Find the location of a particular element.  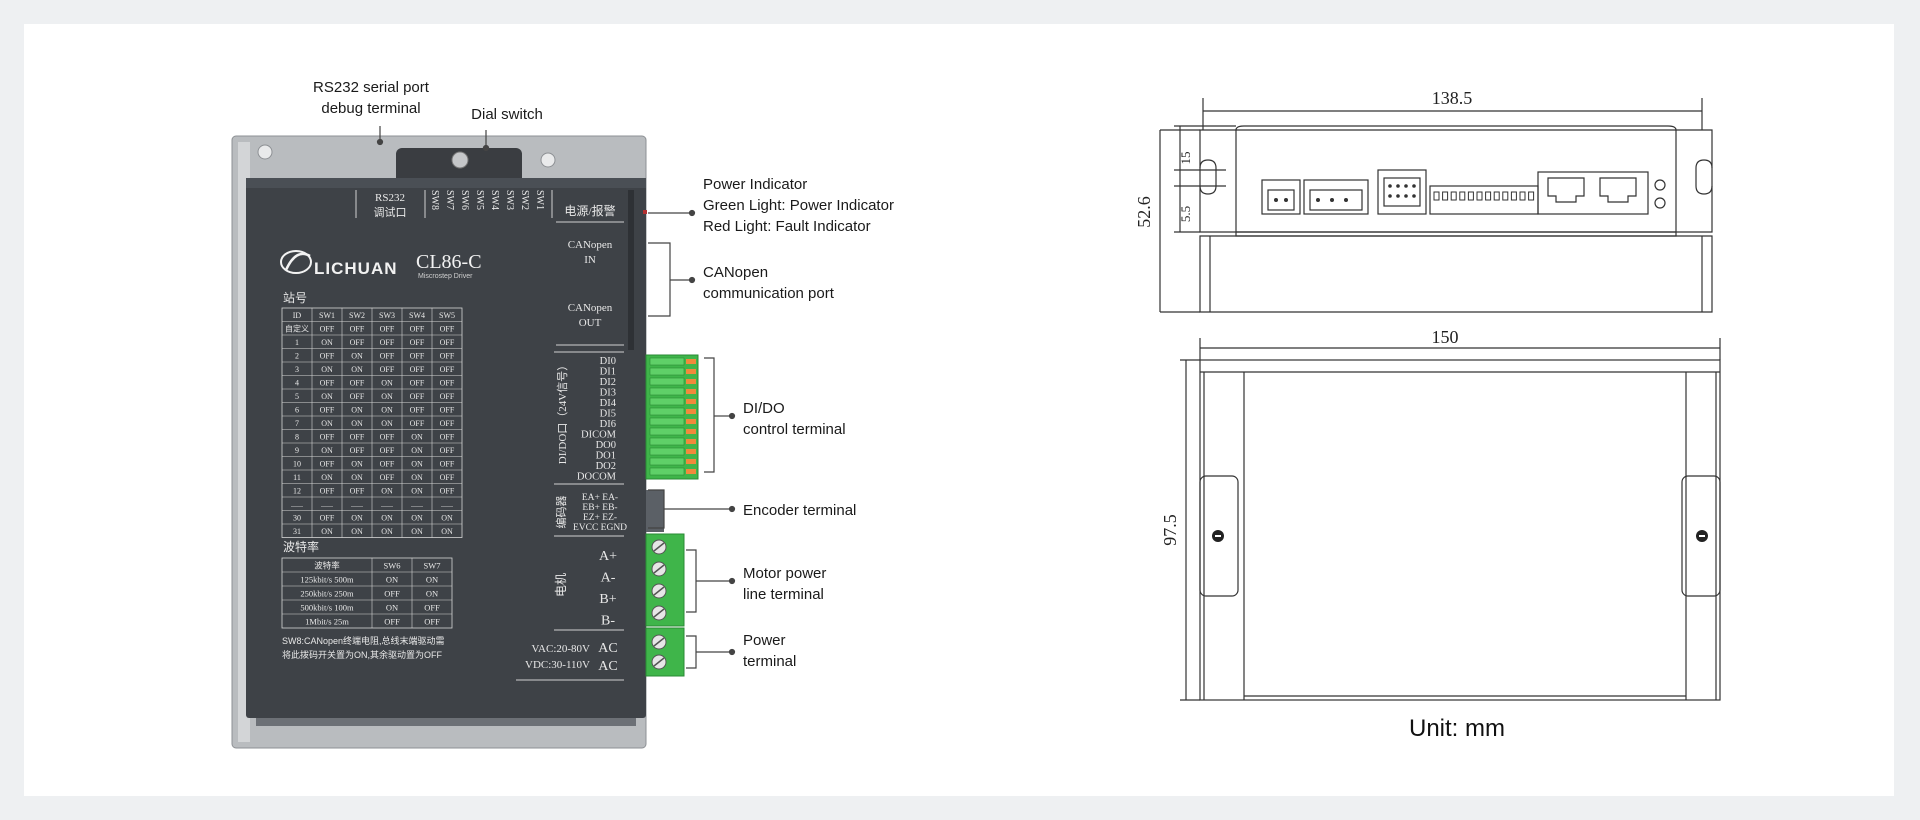

station-table-cell: 5 is located at coordinates (297, 396).